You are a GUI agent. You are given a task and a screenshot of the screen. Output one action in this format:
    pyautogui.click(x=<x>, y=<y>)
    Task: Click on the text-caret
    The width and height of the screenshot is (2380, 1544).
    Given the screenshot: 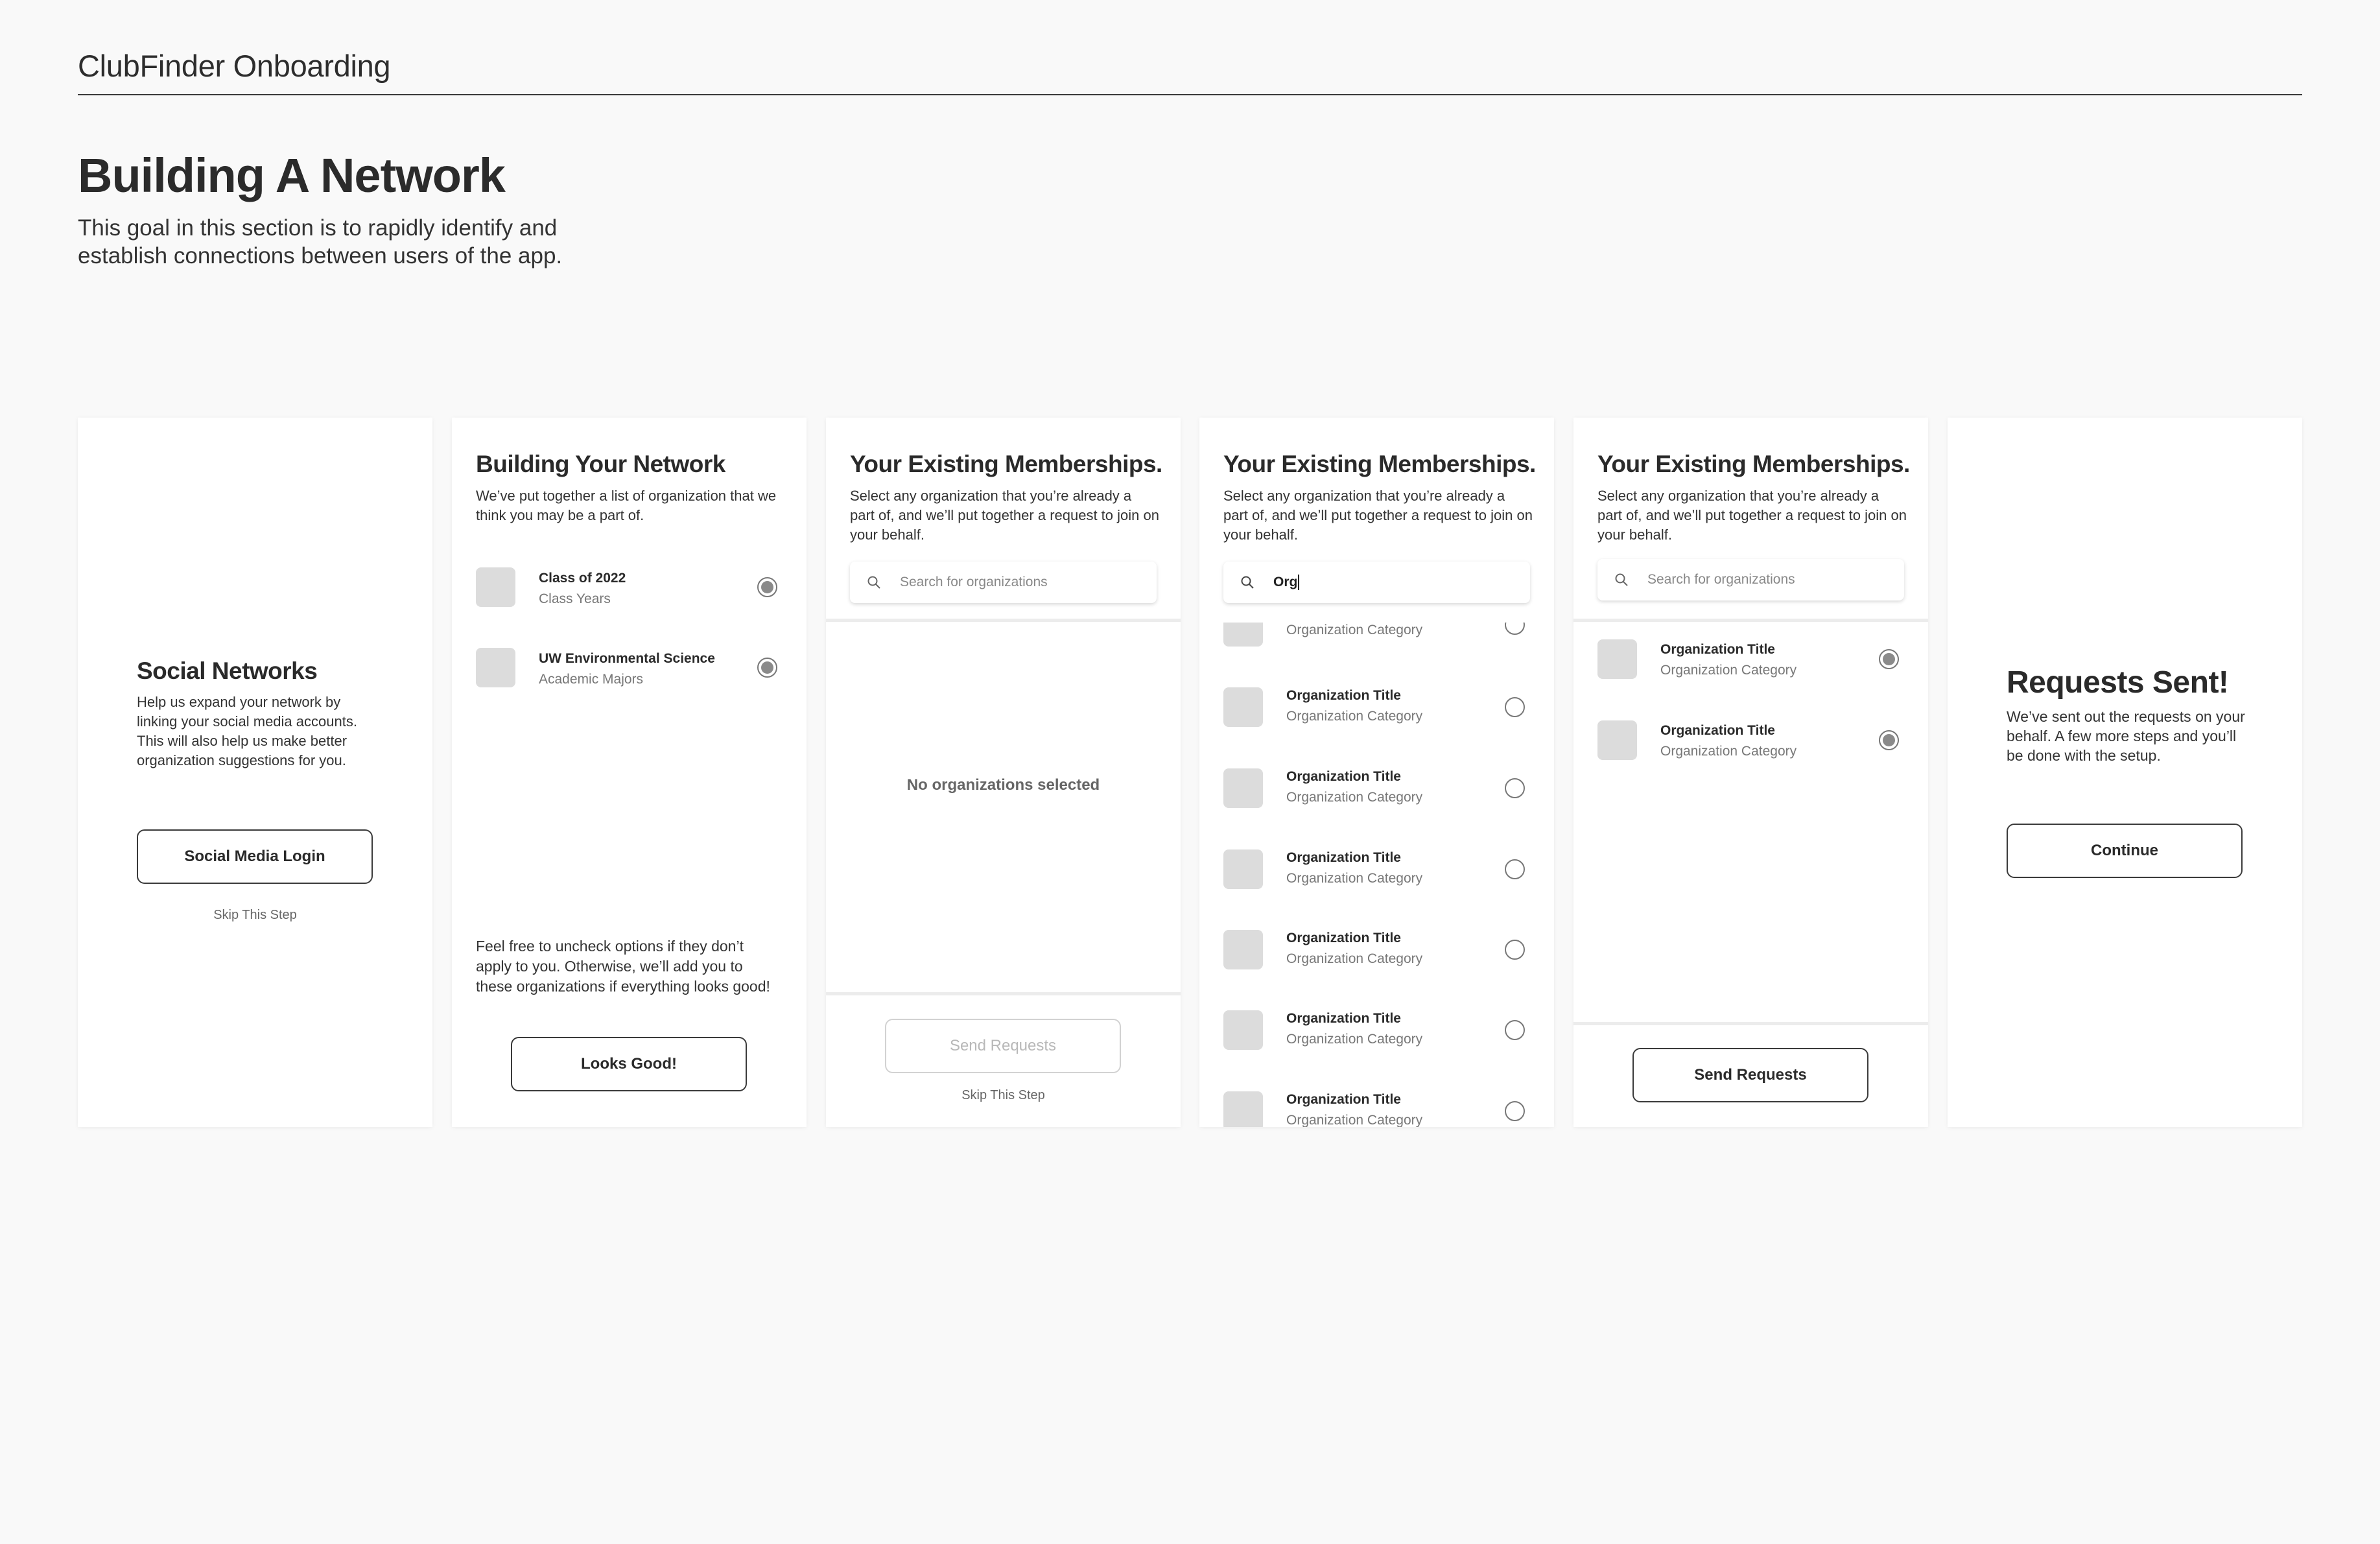 What is the action you would take?
    pyautogui.click(x=1299, y=583)
    